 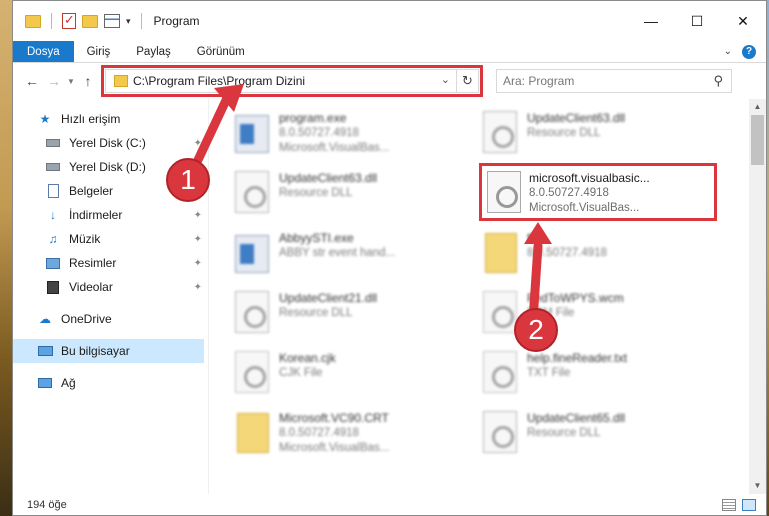 I want to click on file-item: Korean.cjk CJK File, so click(x=347, y=375).